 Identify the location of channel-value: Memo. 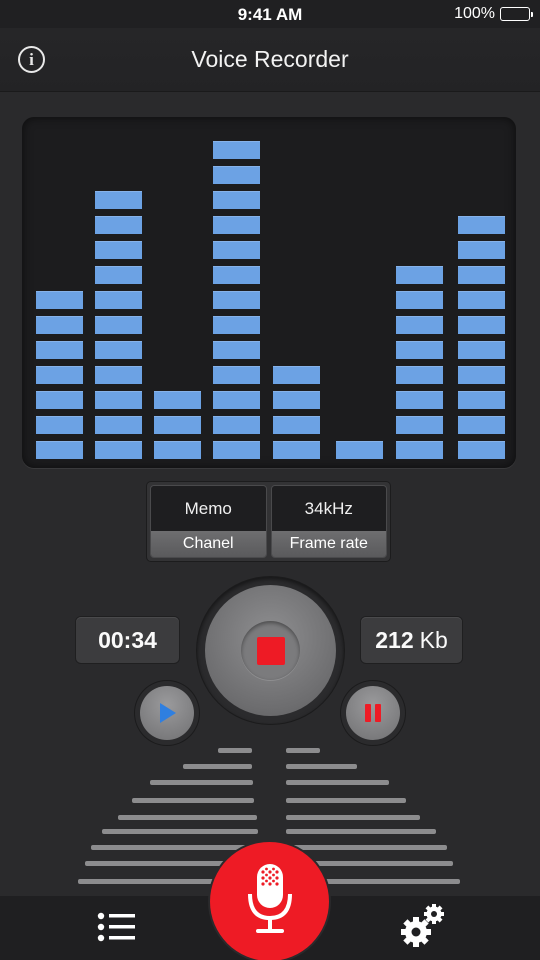
(208, 509).